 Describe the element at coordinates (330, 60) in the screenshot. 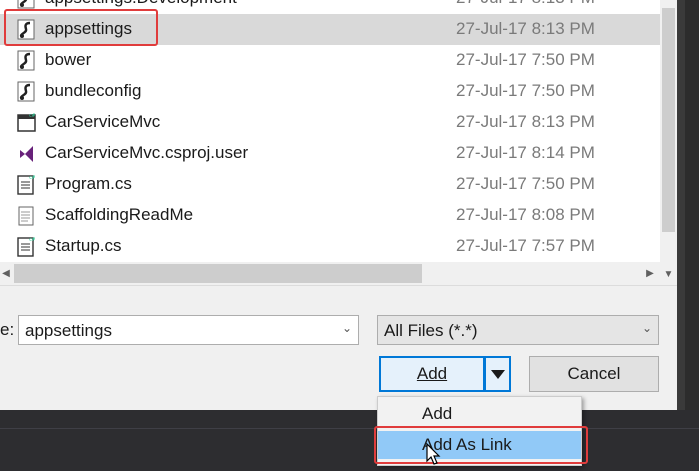

I see `file-row: bower 27-Jul-17 7:50 PM` at that location.